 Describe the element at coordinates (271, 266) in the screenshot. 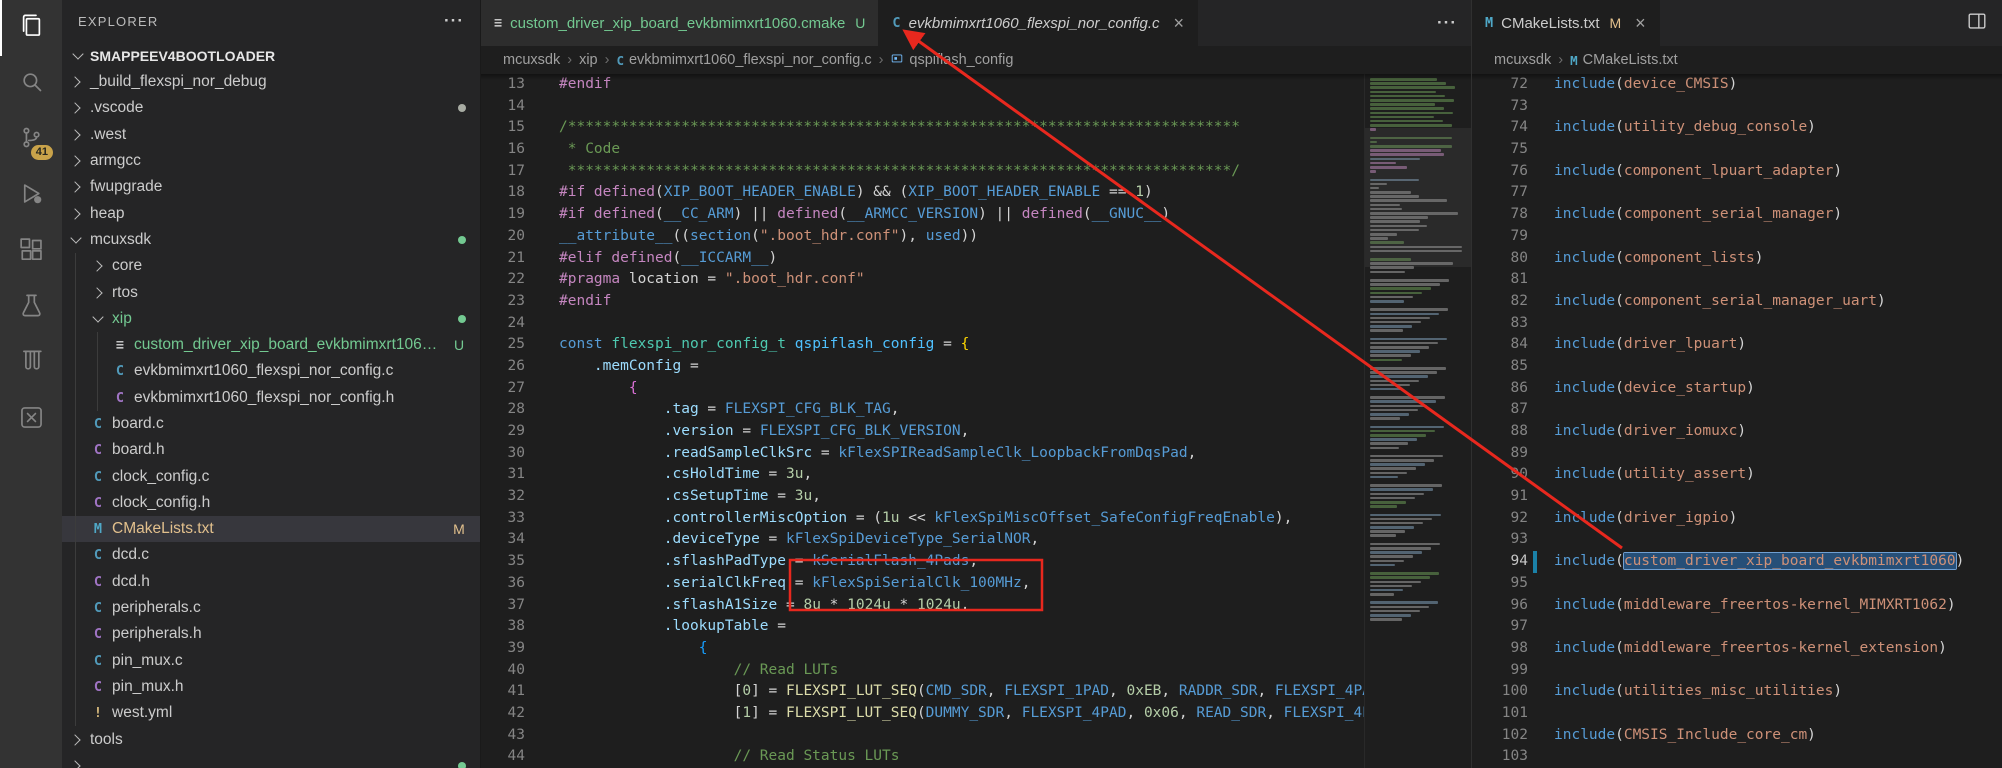

I see `tree-row: core` at that location.